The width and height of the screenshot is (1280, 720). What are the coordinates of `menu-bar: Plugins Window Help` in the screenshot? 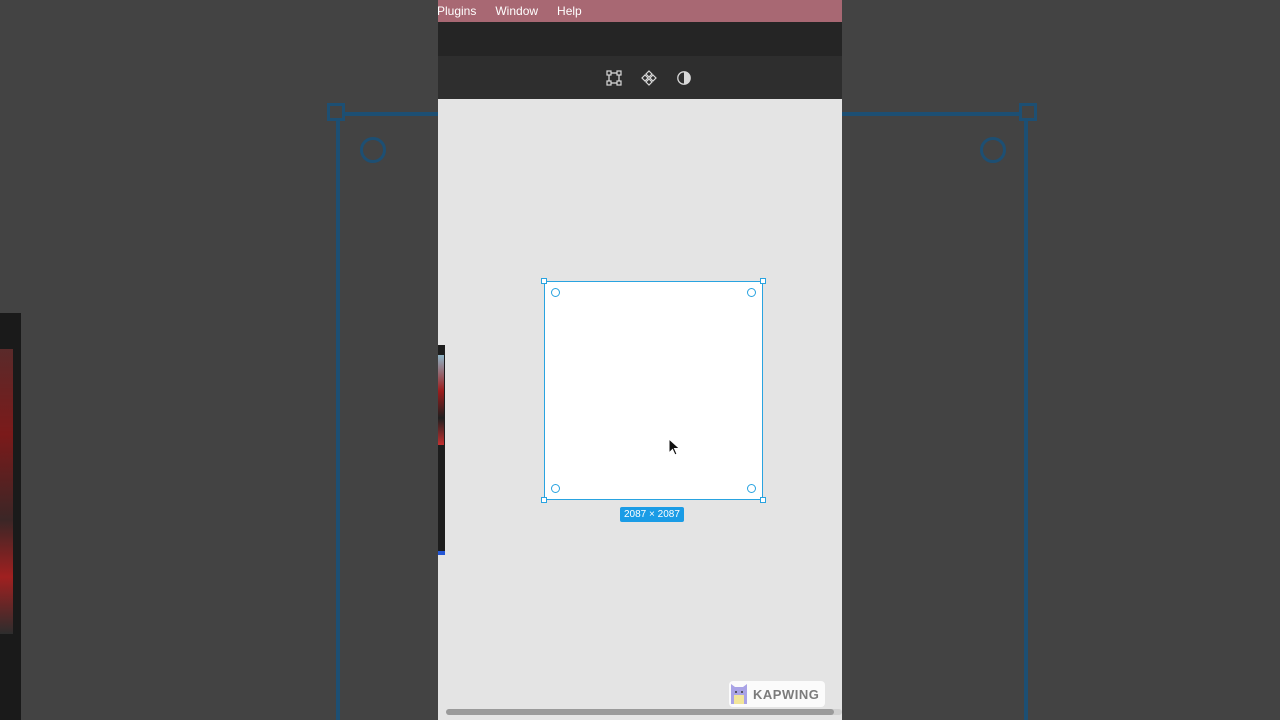 It's located at (640, 11).